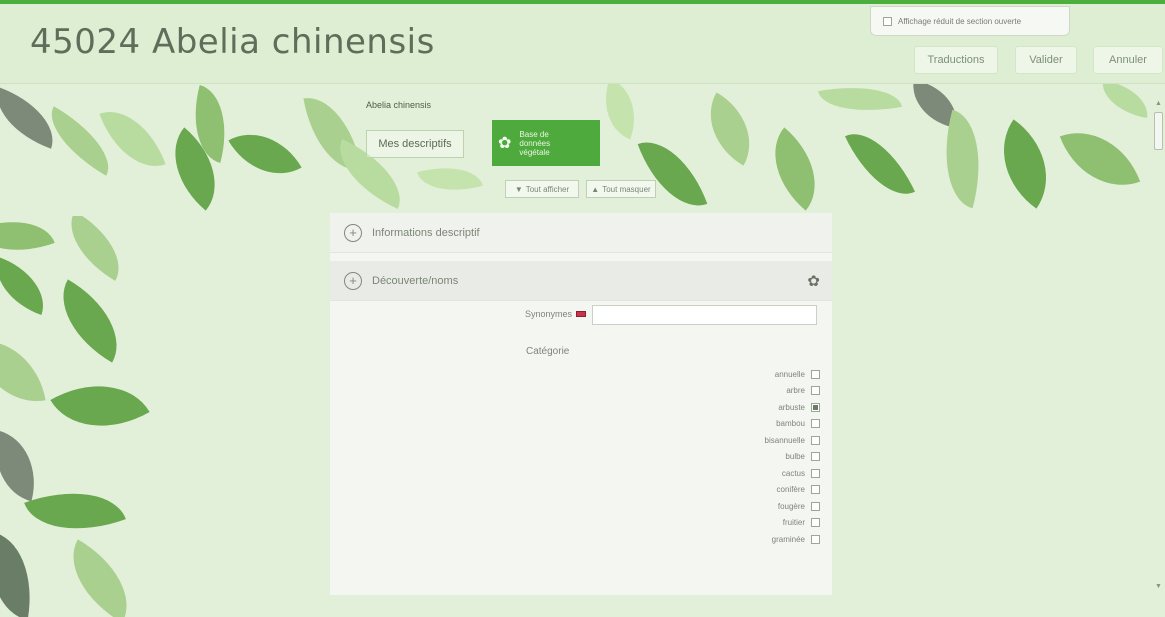 Image resolution: width=1165 pixels, height=617 pixels. I want to click on show-all-button: ▼ Tout afficher, so click(542, 189).